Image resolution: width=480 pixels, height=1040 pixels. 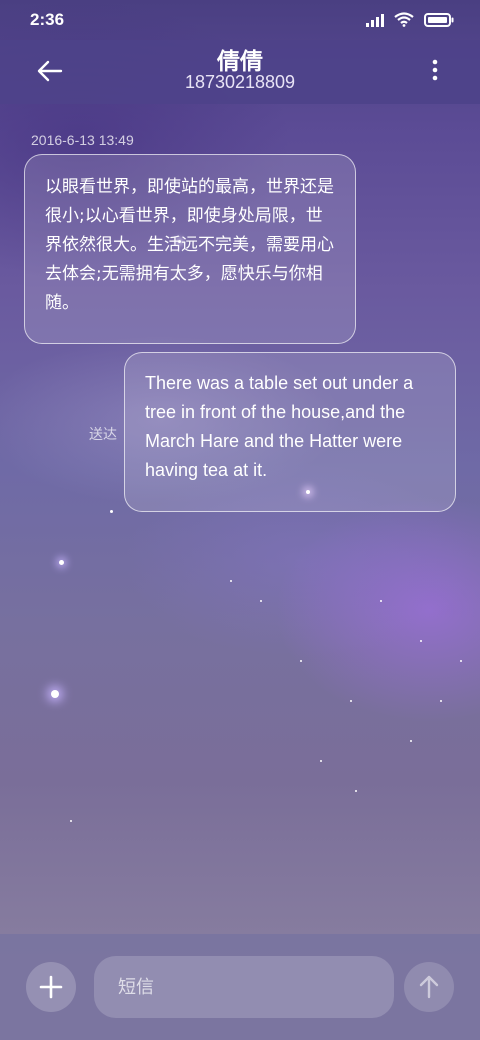 What do you see at coordinates (375, 20) in the screenshot?
I see `signal-icon` at bounding box center [375, 20].